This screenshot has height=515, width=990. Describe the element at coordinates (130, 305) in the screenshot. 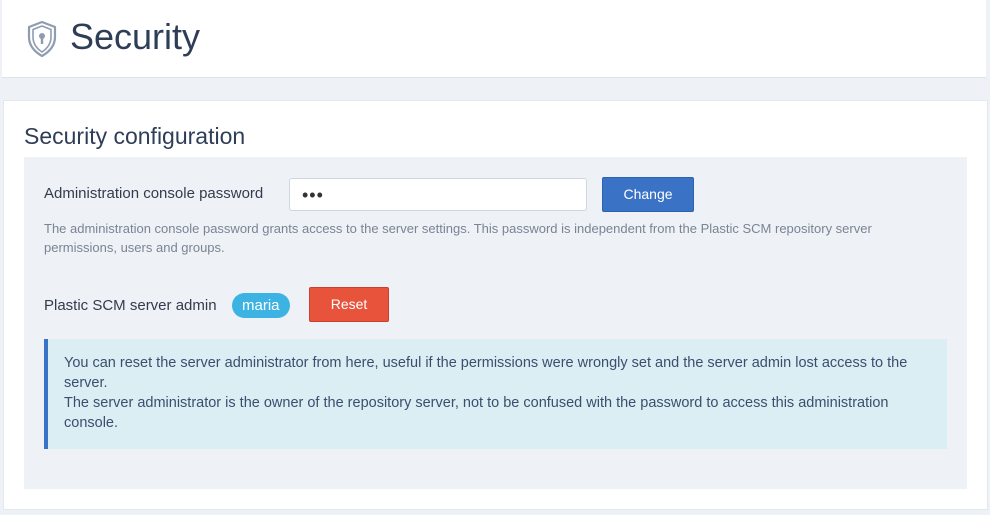

I see `admin-label: Plastic SCM server admin` at that location.